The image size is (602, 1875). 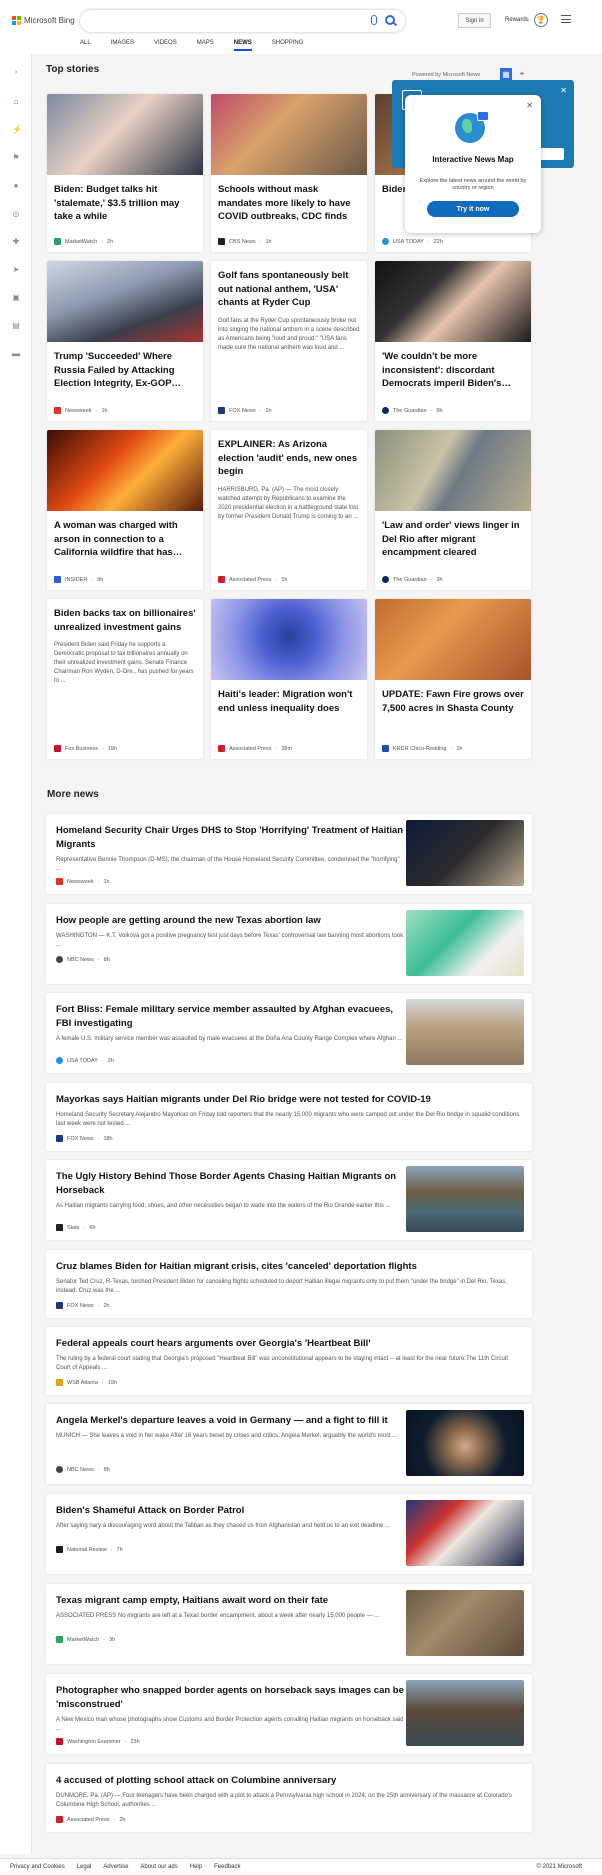 I want to click on footer-link-about-ads: About our ads, so click(x=158, y=1867).